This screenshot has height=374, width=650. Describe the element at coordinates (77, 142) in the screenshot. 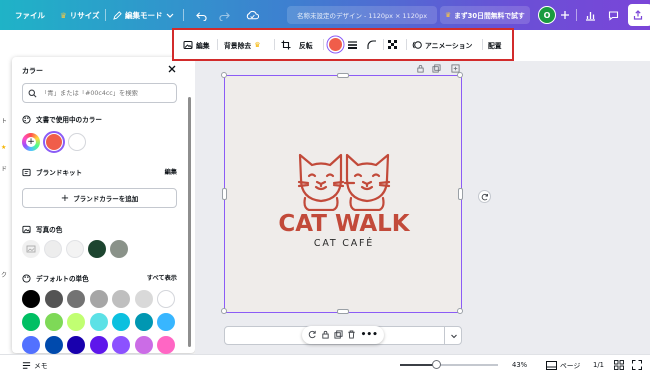

I see `doc-color-swatch` at that location.